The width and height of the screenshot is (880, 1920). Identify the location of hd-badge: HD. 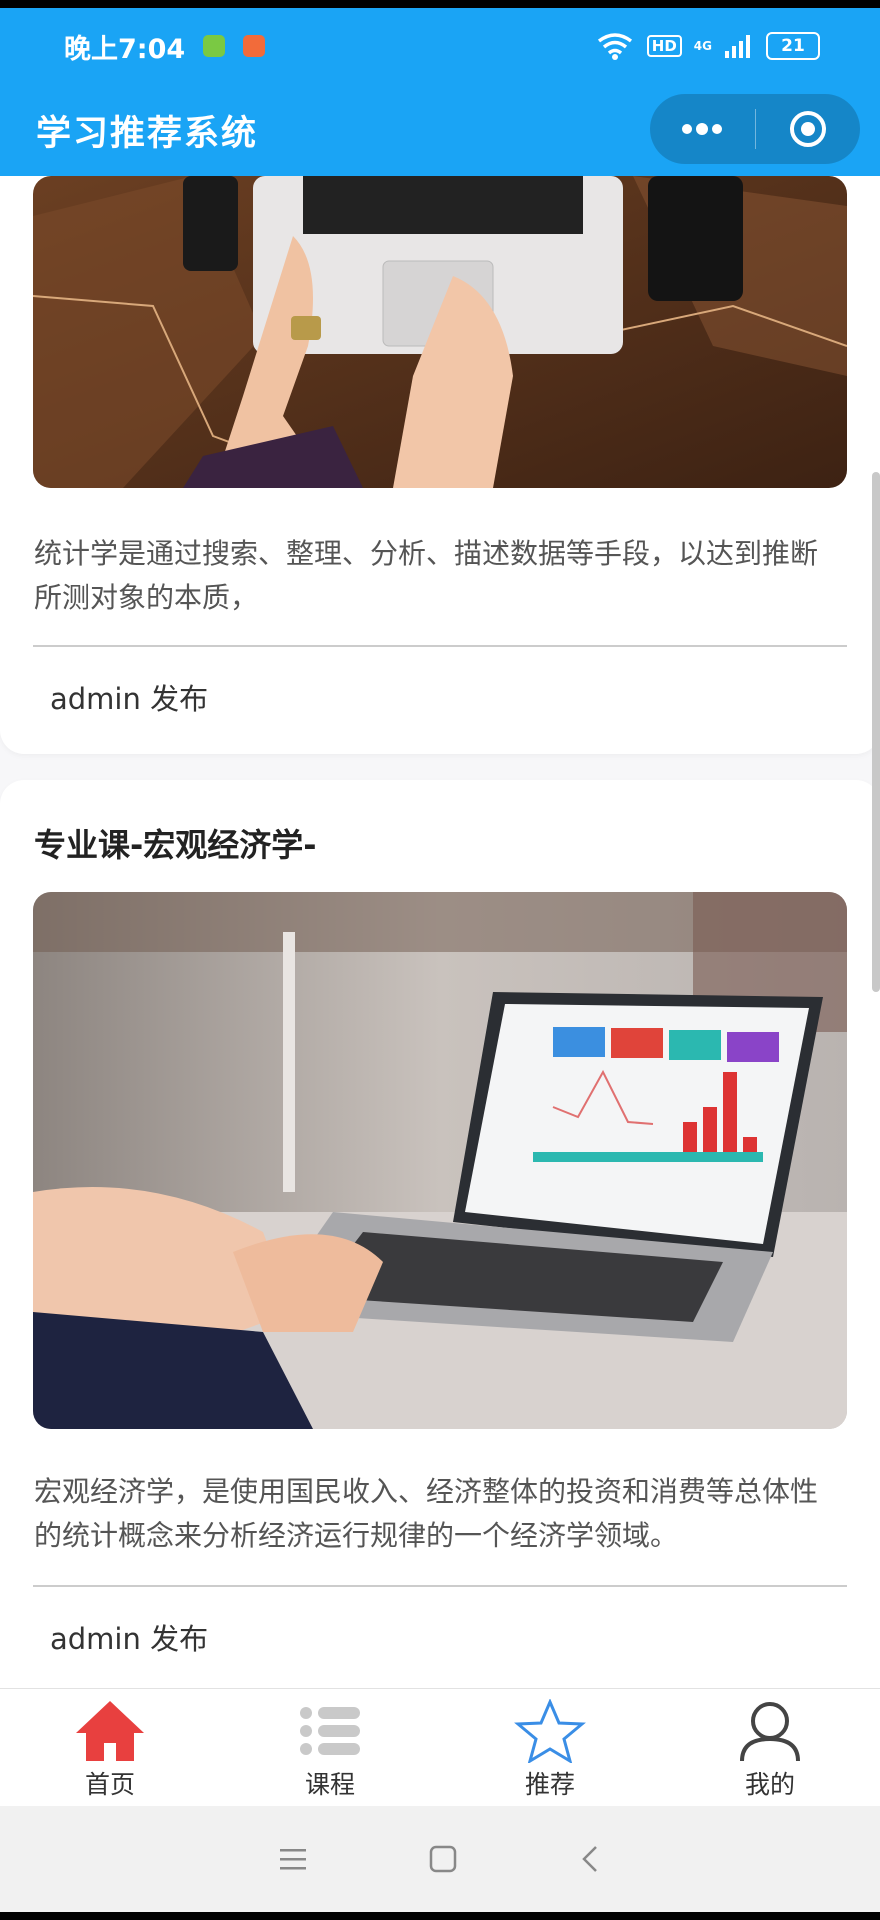
(664, 46).